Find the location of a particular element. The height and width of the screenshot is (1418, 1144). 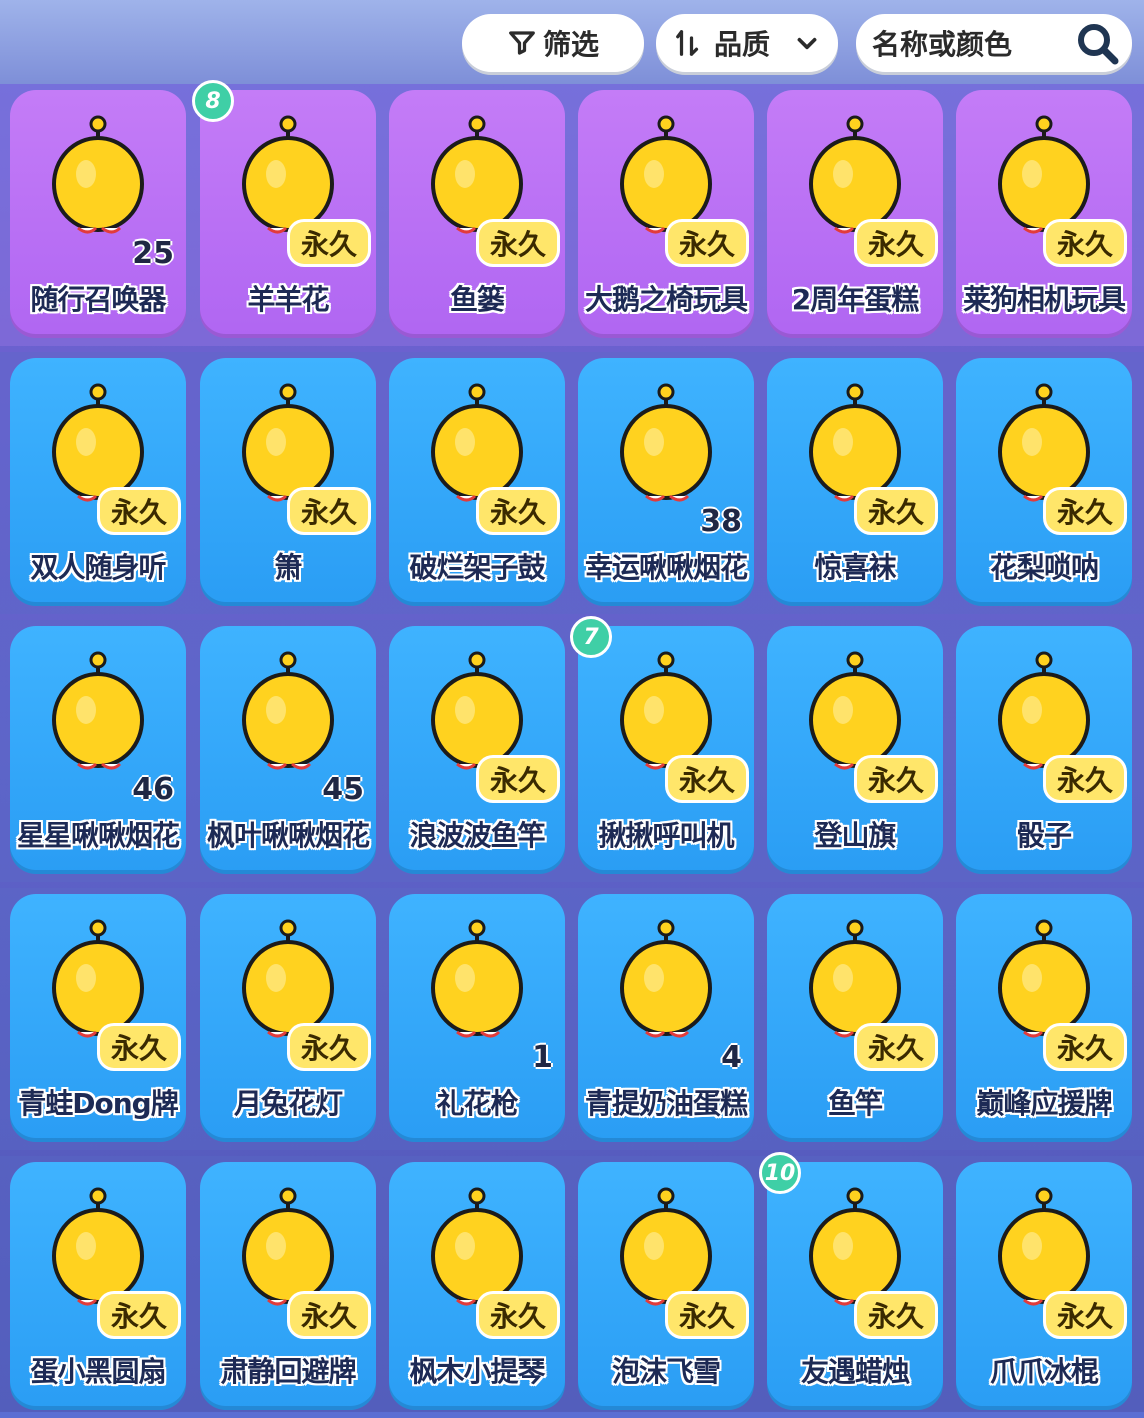

item-card: 永久莱狗相机玩具 is located at coordinates (1044, 214).